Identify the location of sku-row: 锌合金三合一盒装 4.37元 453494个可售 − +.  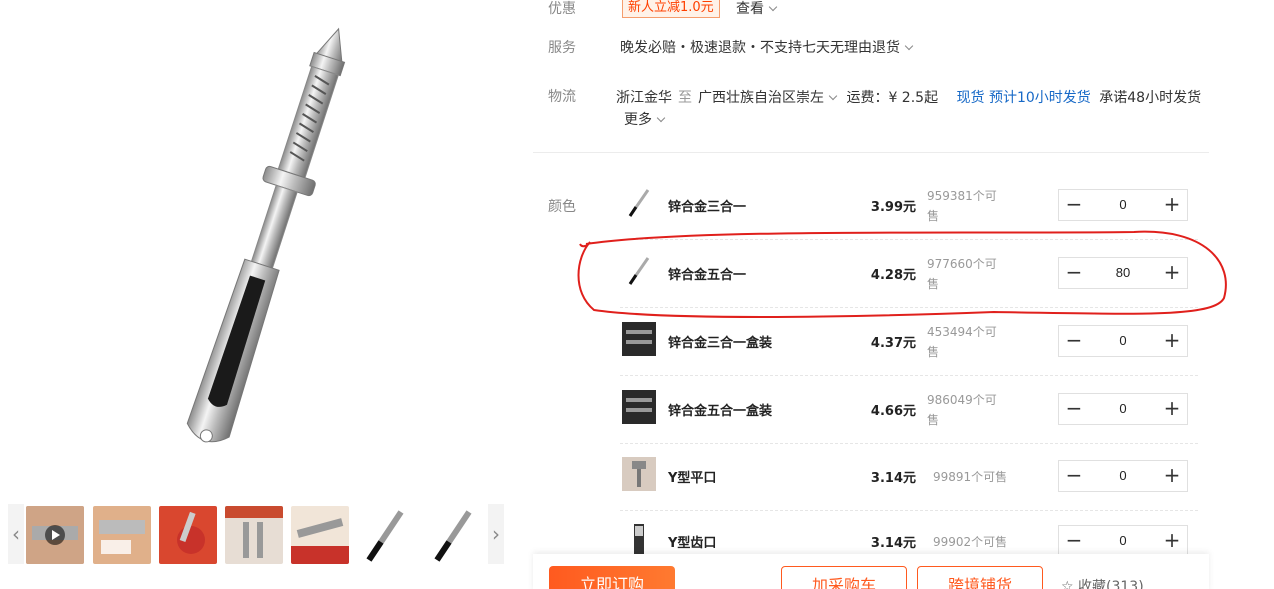
(909, 342).